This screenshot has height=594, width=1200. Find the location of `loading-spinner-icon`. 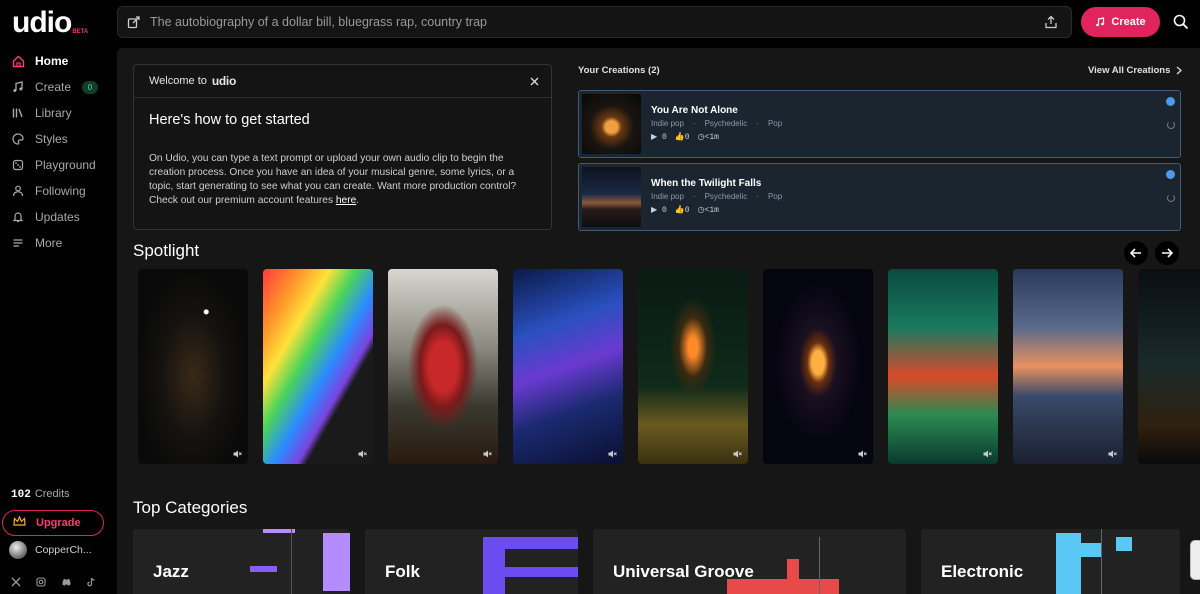

loading-spinner-icon is located at coordinates (1171, 125).